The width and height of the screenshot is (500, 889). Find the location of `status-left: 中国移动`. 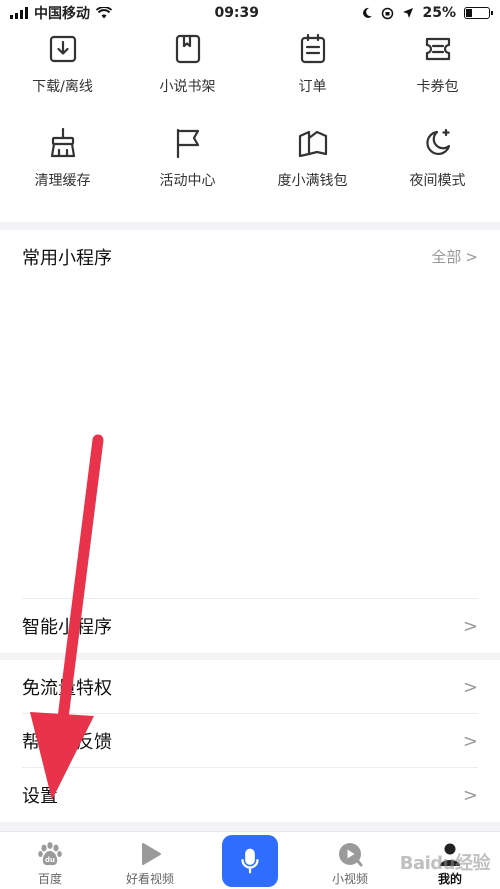

status-left: 中国移动 is located at coordinates (61, 13).